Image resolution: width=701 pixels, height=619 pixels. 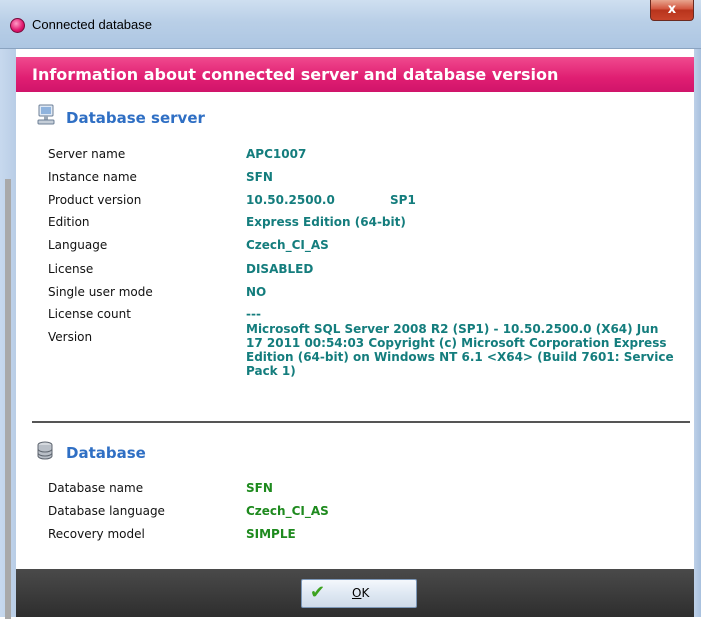 What do you see at coordinates (45, 450) in the screenshot?
I see `database-icon` at bounding box center [45, 450].